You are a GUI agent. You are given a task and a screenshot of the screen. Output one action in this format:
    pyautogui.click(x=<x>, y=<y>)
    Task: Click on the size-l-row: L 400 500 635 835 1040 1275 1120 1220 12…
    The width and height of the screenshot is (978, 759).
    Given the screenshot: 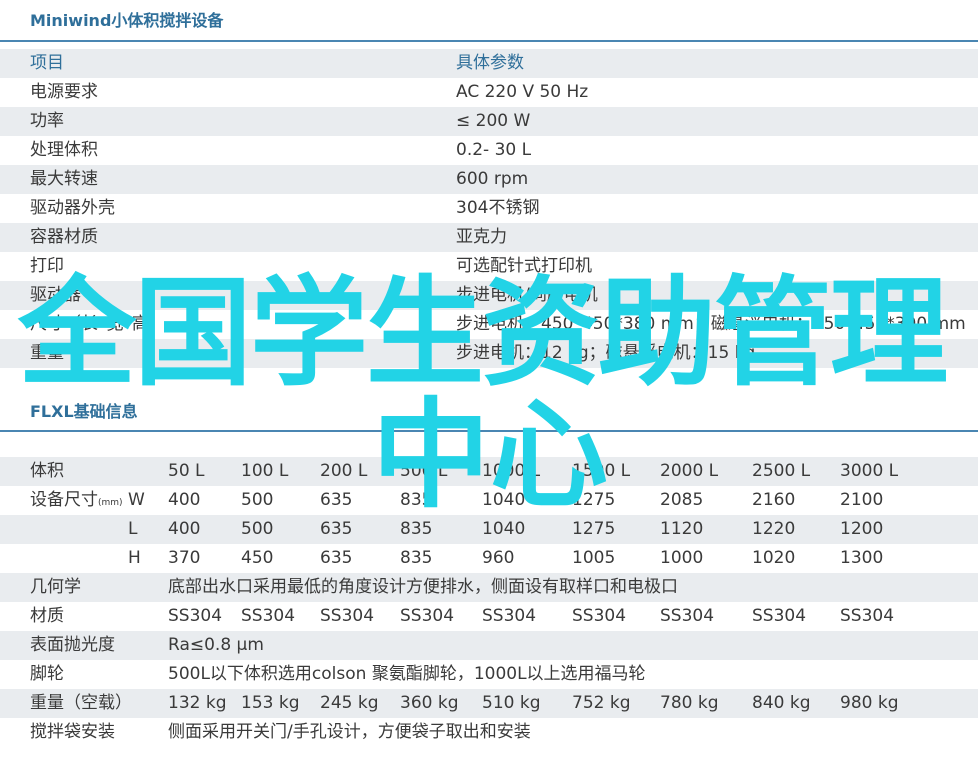 What is the action you would take?
    pyautogui.click(x=489, y=529)
    